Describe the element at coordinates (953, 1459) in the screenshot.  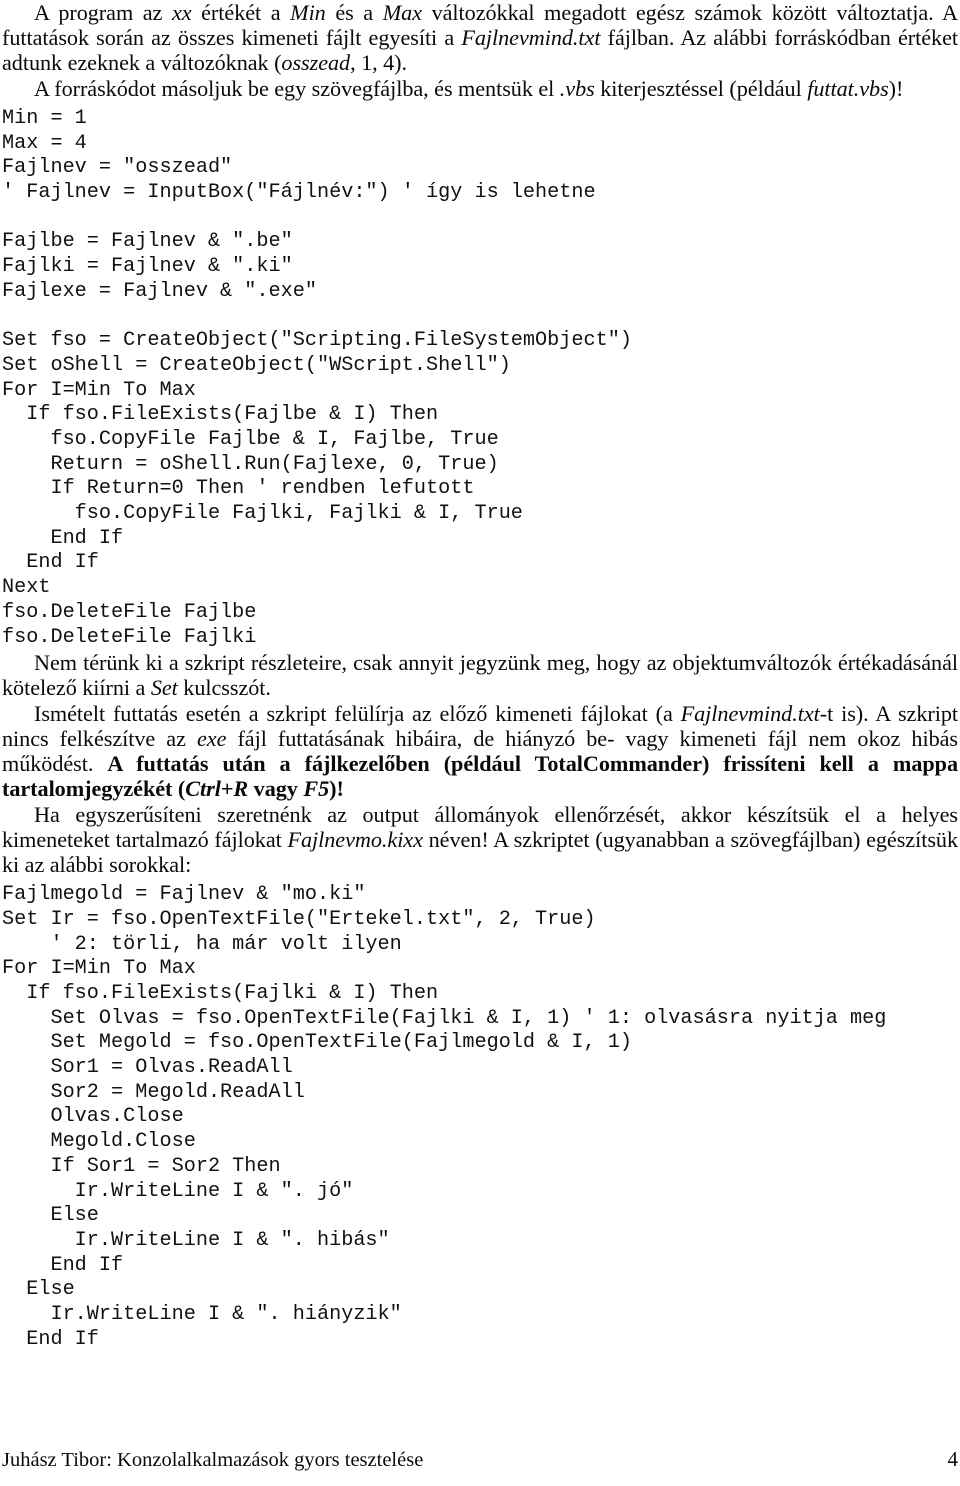
I see `footer-page-number: 4` at that location.